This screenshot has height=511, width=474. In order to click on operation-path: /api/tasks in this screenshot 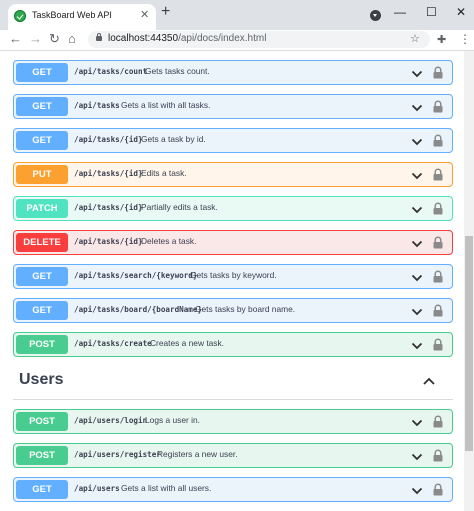, I will do `click(97, 105)`.